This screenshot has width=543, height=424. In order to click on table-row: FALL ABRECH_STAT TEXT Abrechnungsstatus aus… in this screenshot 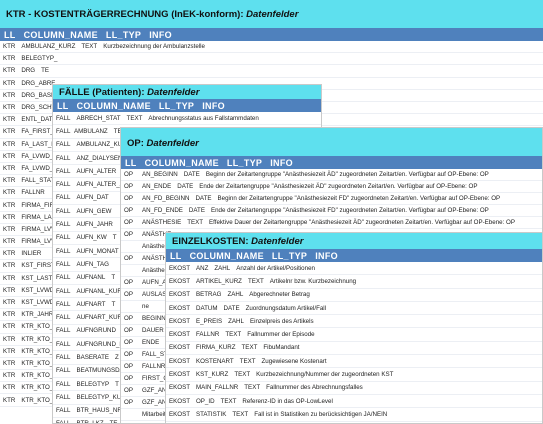, I will do `click(187, 119)`.